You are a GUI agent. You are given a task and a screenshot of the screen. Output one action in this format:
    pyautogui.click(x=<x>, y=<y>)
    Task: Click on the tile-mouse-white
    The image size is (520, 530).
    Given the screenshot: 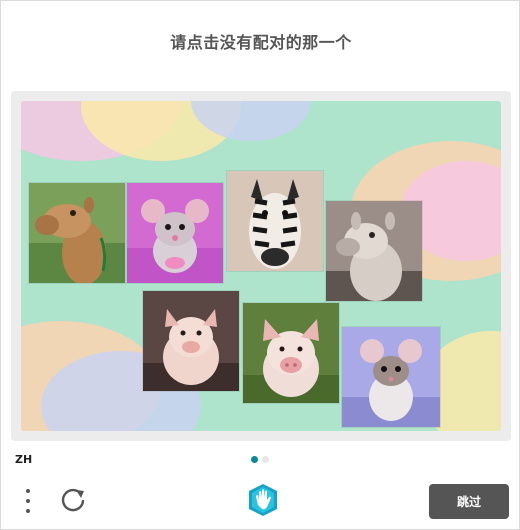 What is the action you would take?
    pyautogui.click(x=391, y=377)
    